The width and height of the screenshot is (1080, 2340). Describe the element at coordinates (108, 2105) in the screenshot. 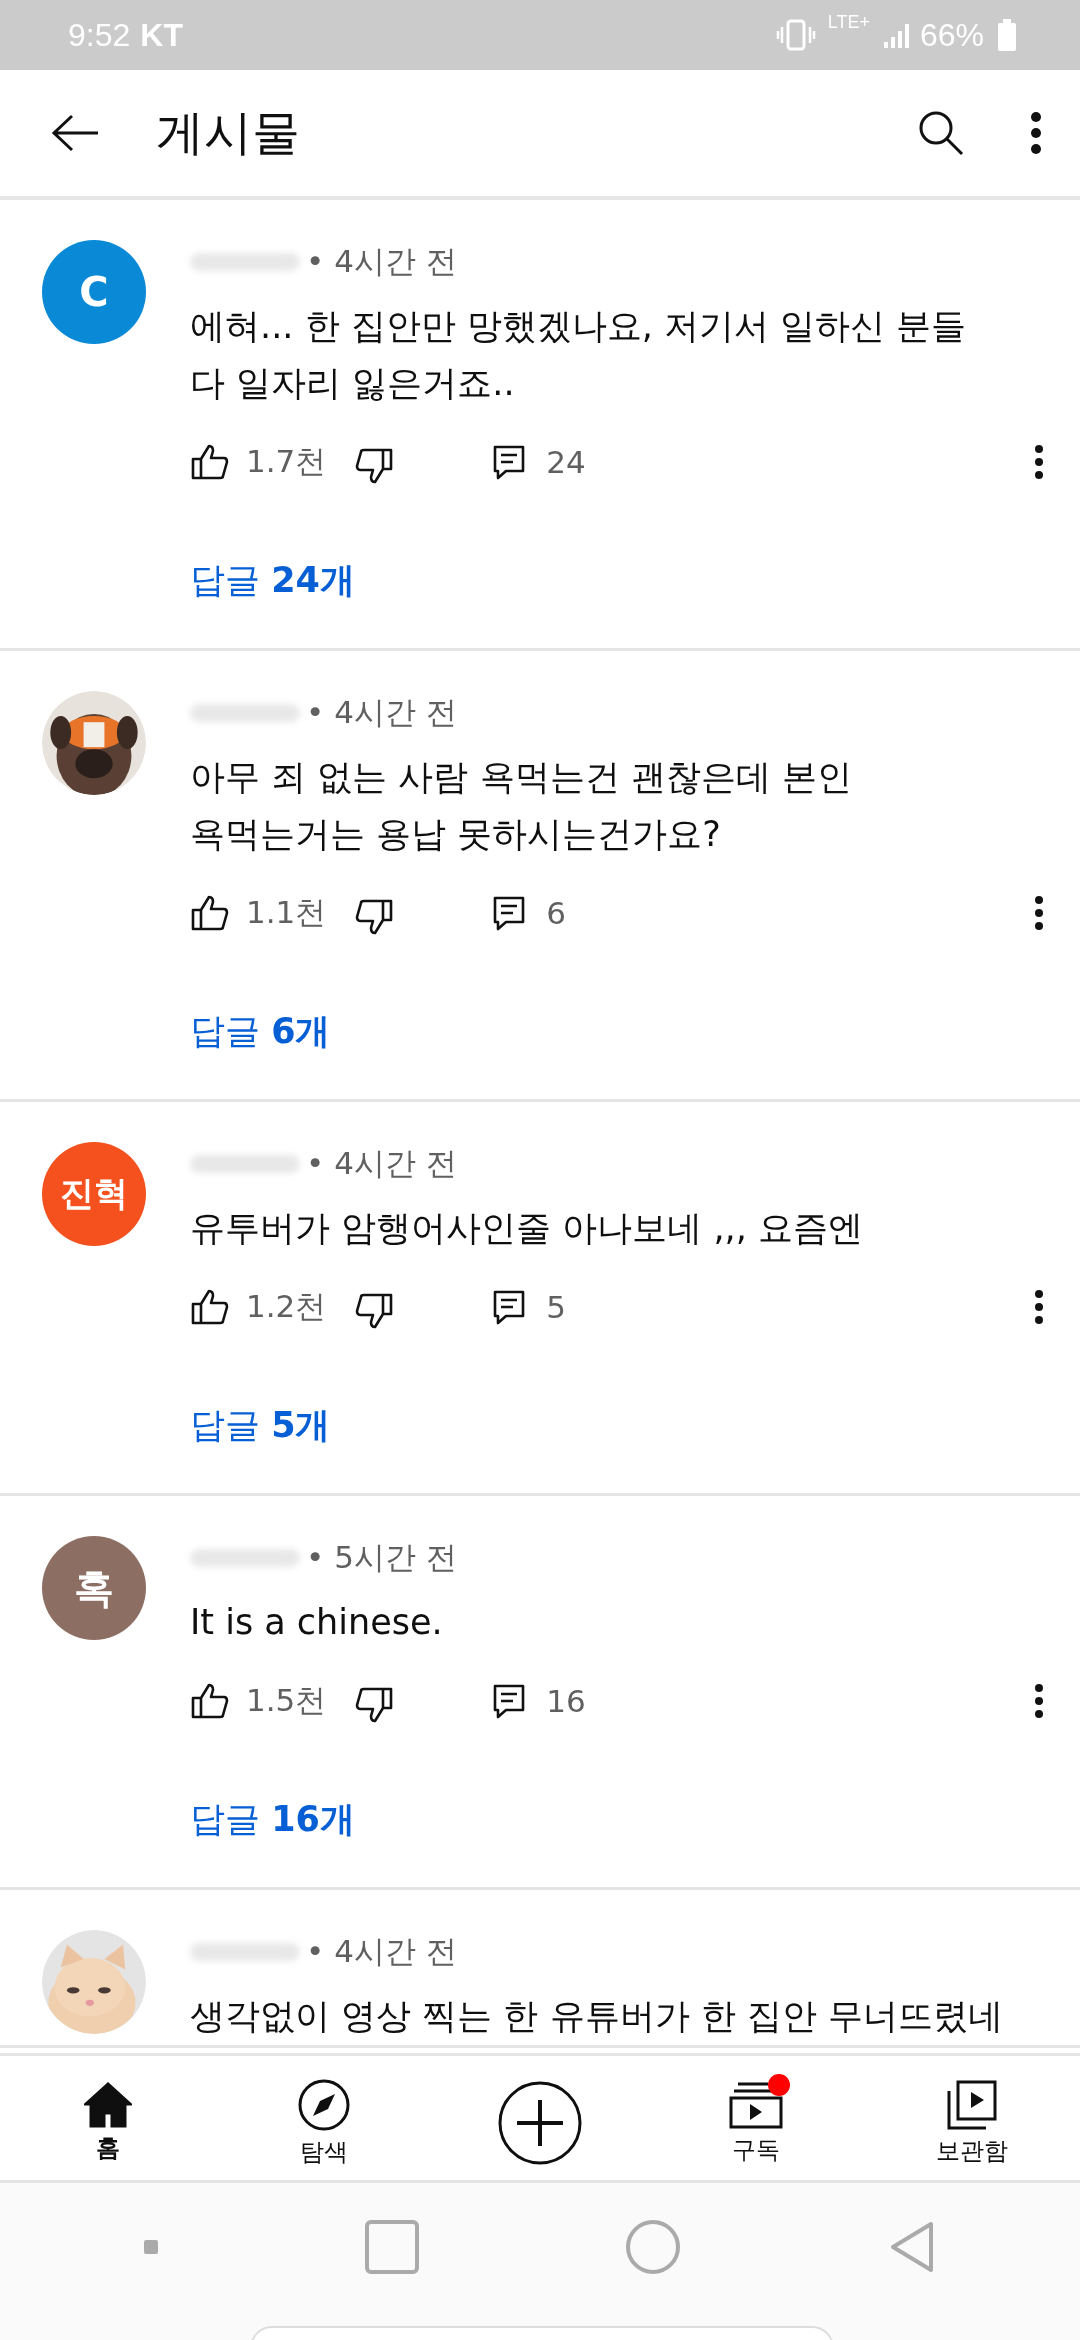

I see `home-icon` at that location.